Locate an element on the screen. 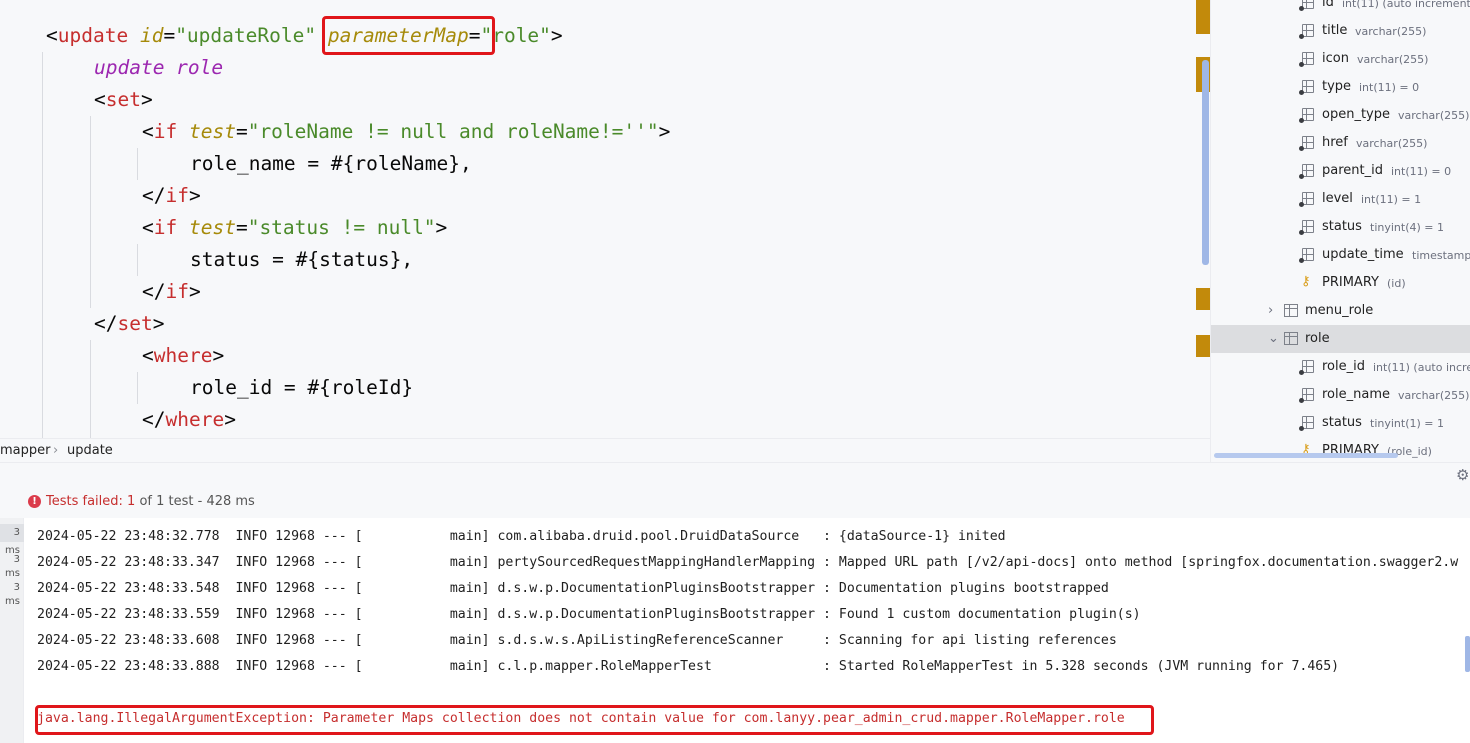 The height and width of the screenshot is (743, 1470). db-tree-item-status: status tinyint(4) = 1 is located at coordinates (1340, 227).